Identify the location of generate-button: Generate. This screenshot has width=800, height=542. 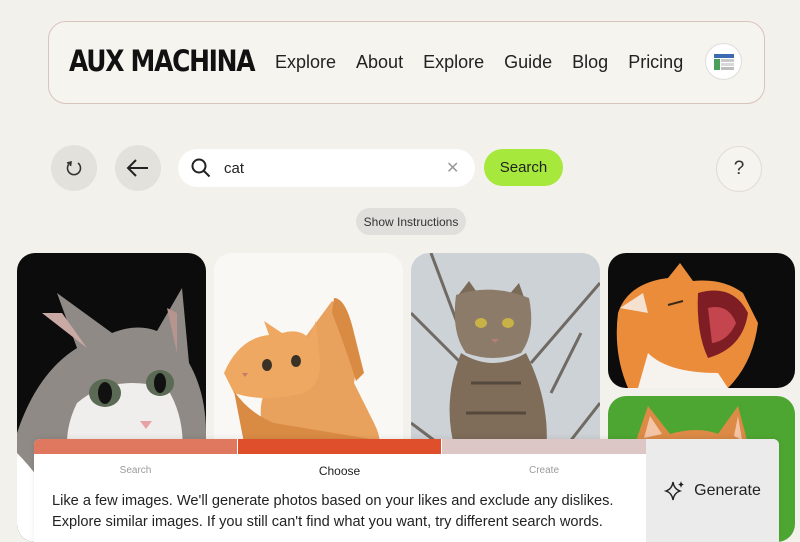
(712, 490).